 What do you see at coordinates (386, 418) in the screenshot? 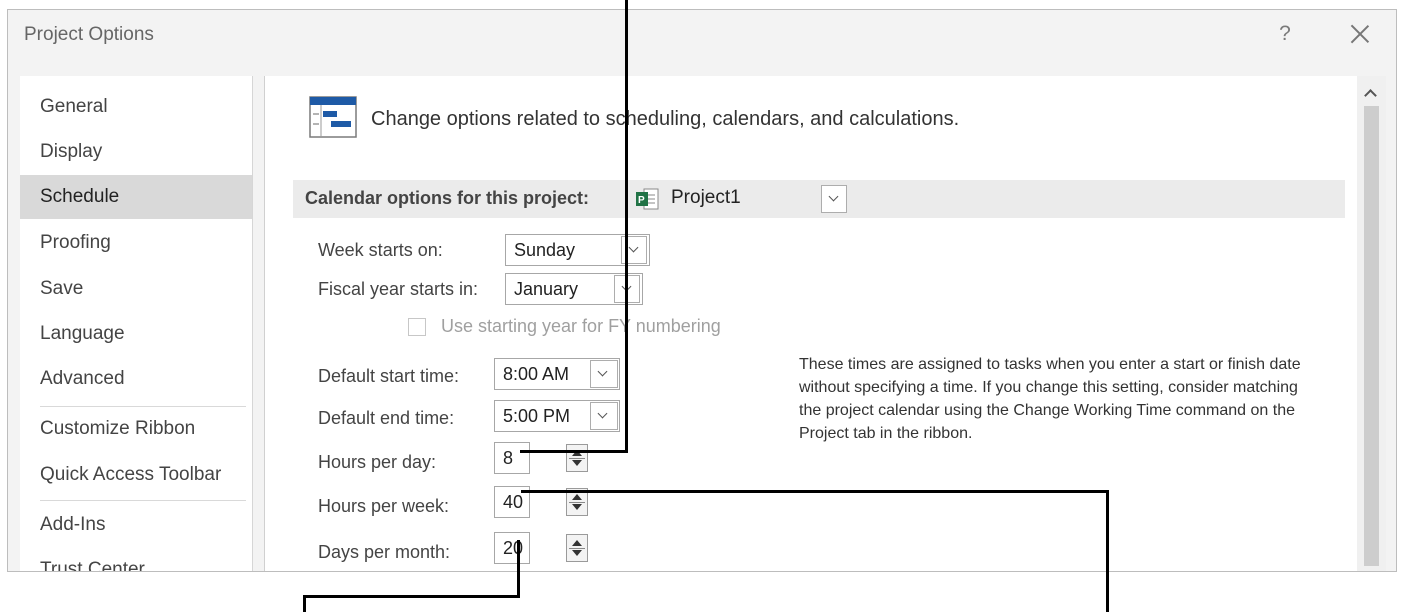
I see `default-end-label: Default end time:` at bounding box center [386, 418].